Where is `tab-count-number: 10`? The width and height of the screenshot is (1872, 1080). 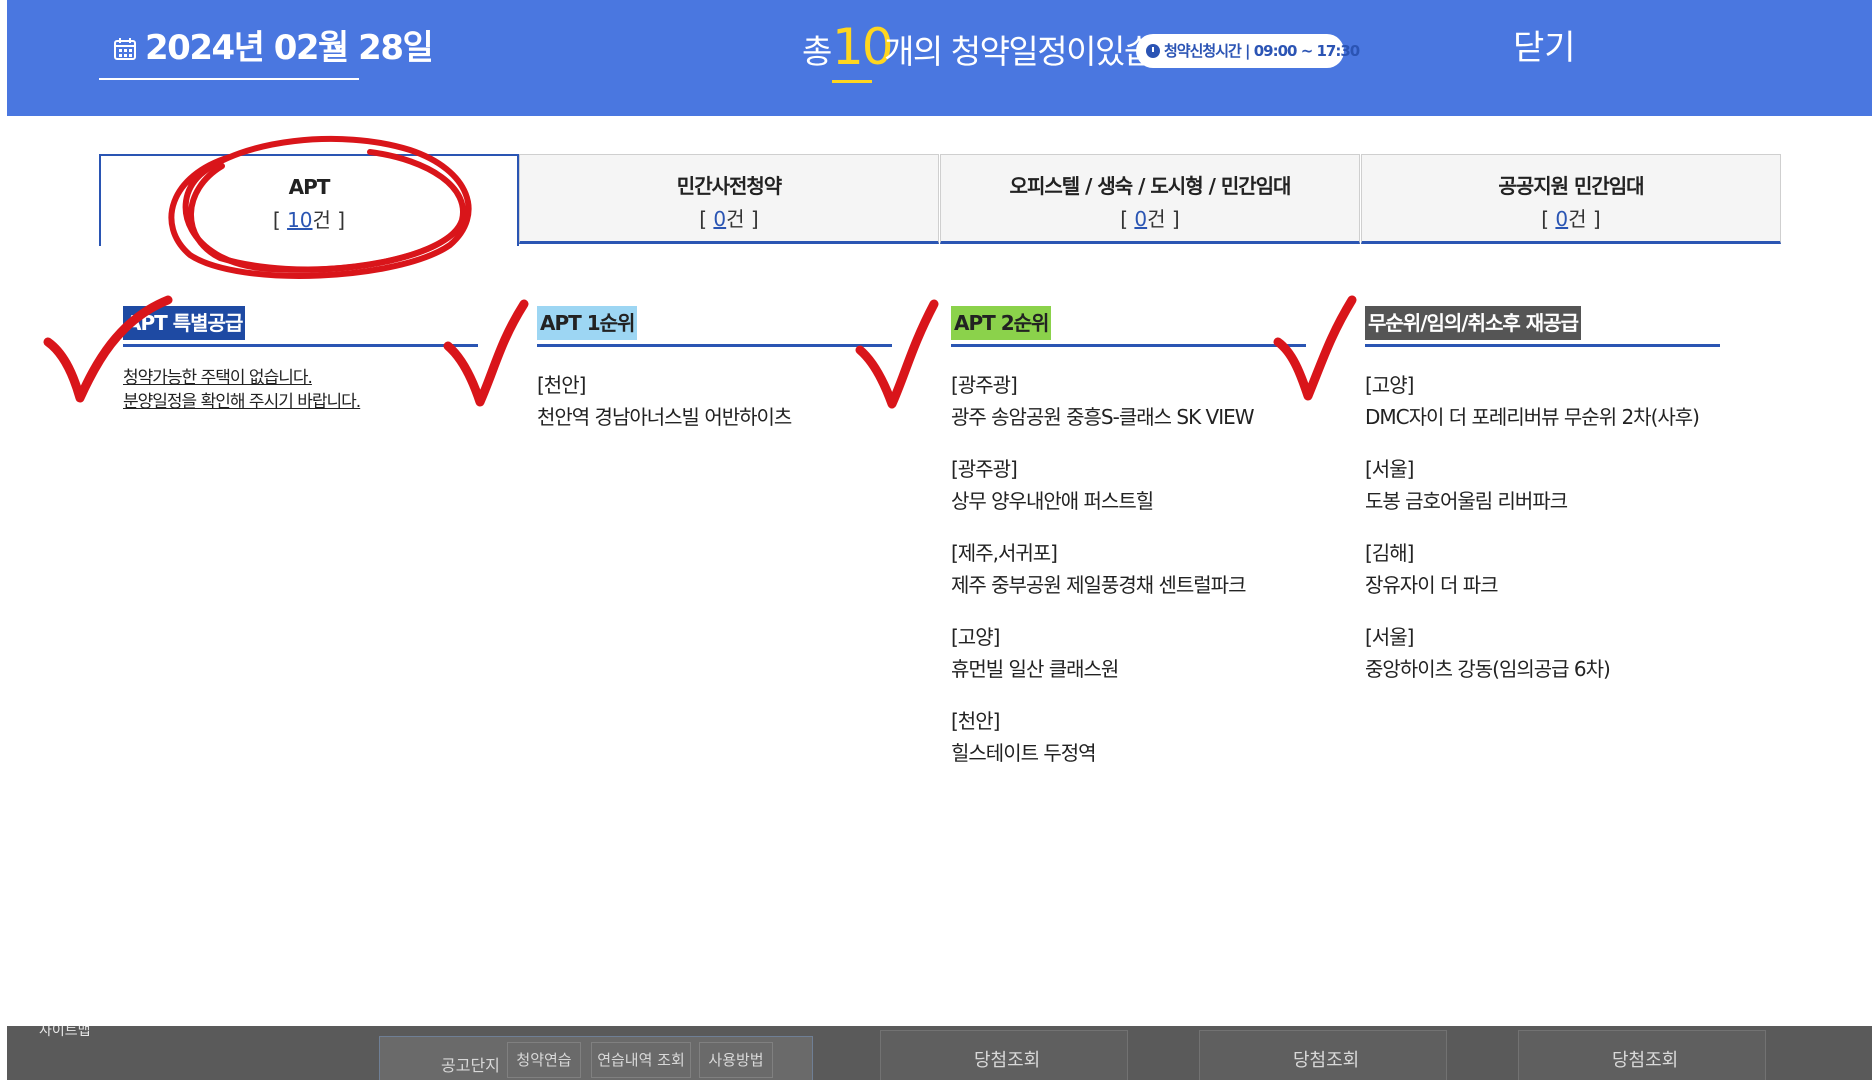
tab-count-number: 10 is located at coordinates (299, 220).